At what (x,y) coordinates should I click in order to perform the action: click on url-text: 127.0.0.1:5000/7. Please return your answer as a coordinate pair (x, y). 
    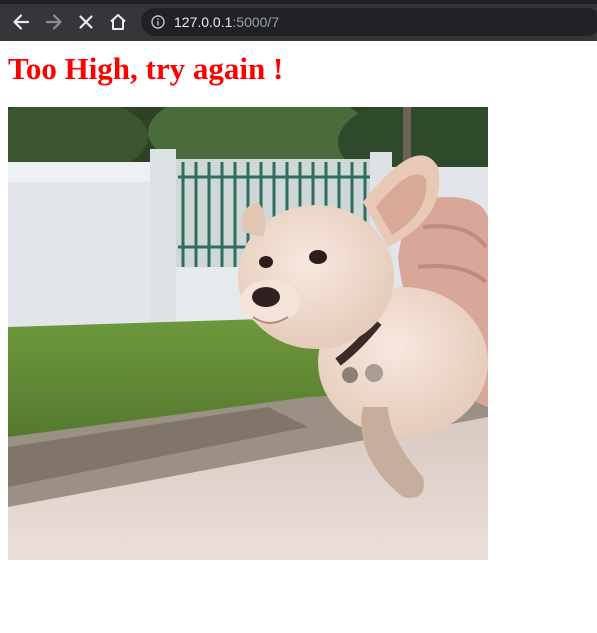
    Looking at the image, I should click on (226, 22).